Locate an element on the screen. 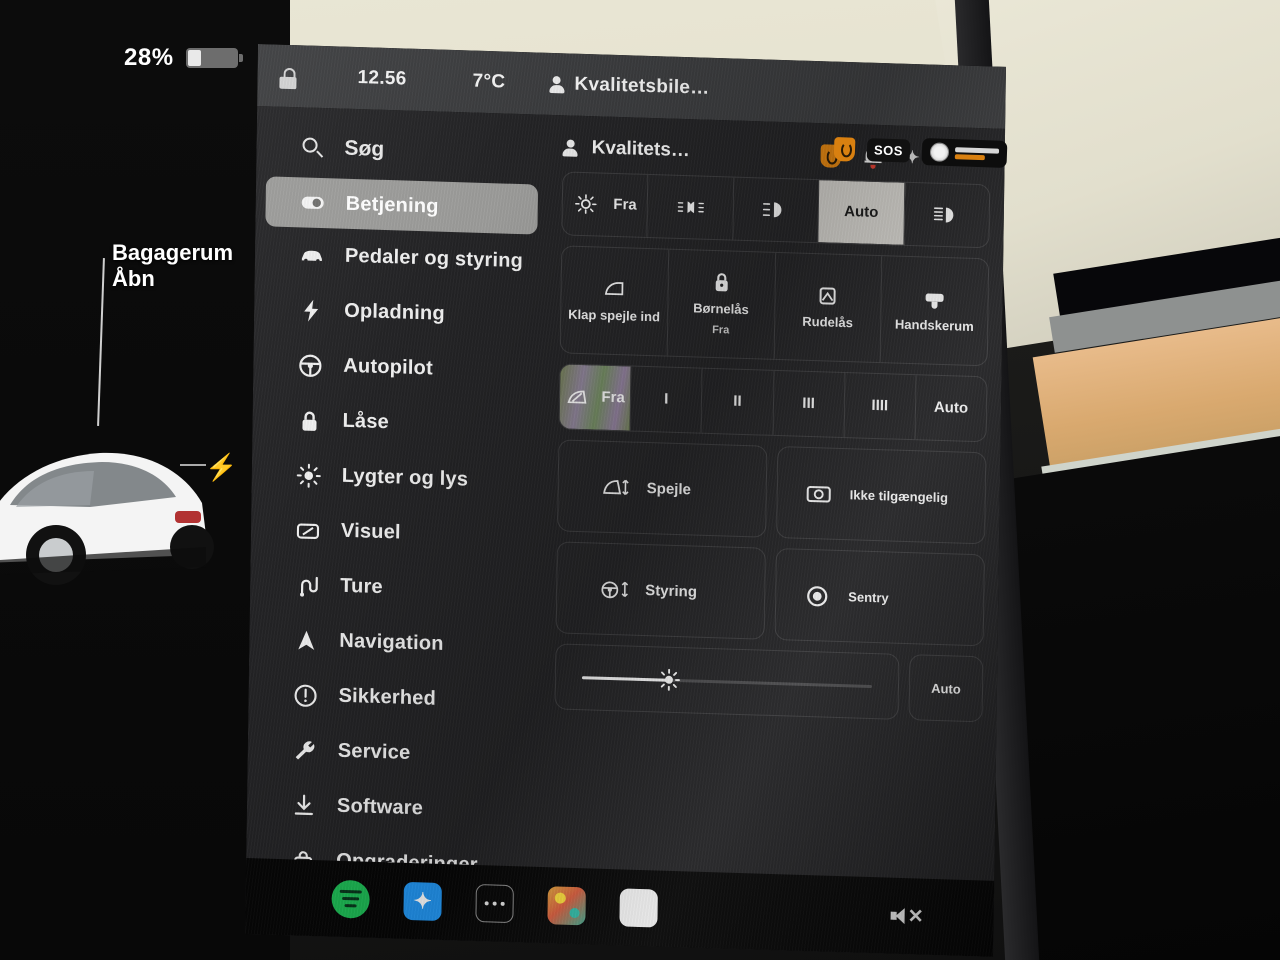 The height and width of the screenshot is (960, 1280). sun-off-icon is located at coordinates (585, 204).